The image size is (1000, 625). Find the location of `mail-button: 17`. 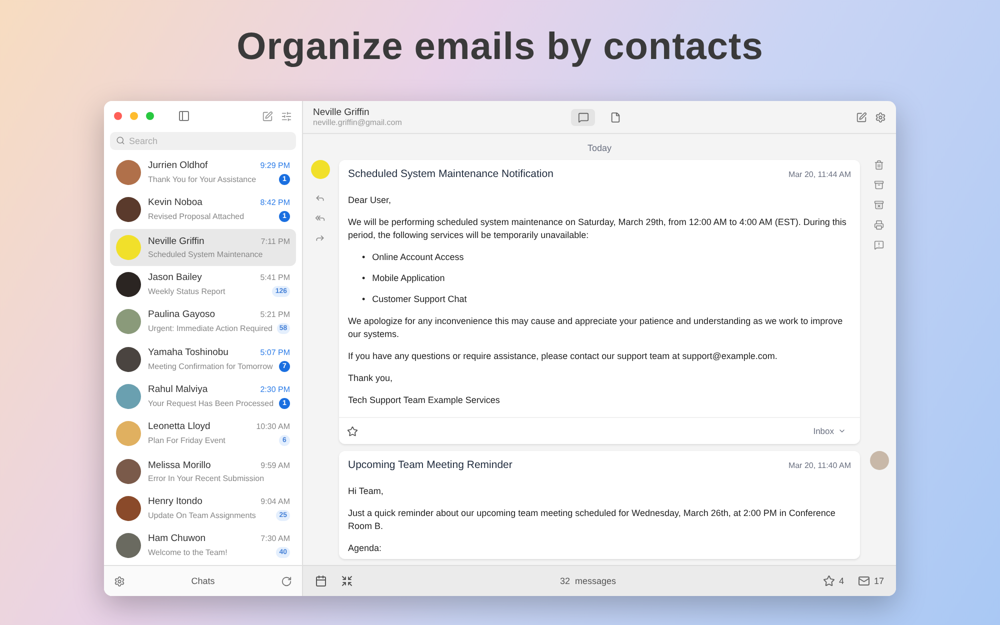

mail-button: 17 is located at coordinates (871, 581).